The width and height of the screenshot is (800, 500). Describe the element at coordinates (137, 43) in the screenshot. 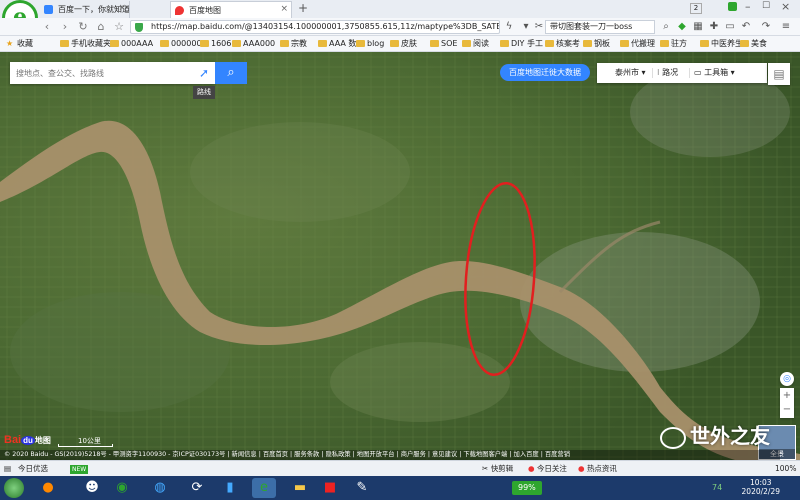

I see `bookmark-label: 000AAA` at that location.